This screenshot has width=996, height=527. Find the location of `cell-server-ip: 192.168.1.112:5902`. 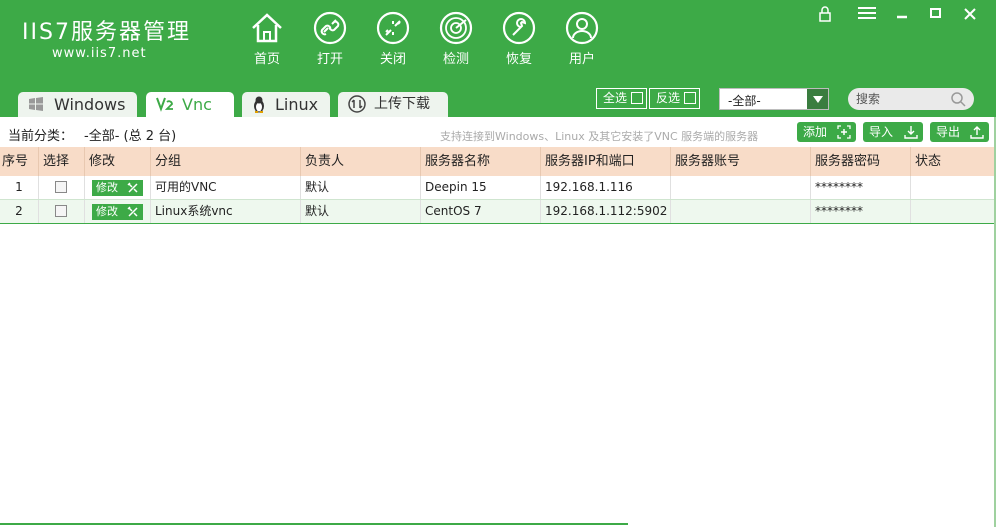

cell-server-ip: 192.168.1.112:5902 is located at coordinates (605, 211).